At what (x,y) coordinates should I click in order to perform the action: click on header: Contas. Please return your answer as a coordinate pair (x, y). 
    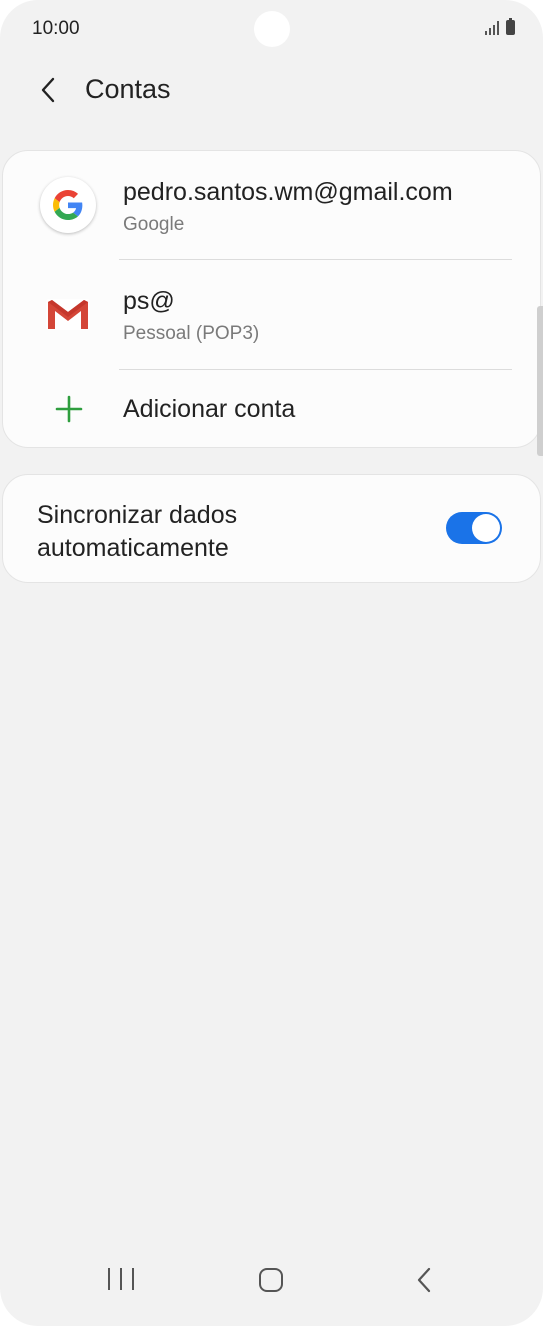
    Looking at the image, I should click on (271, 90).